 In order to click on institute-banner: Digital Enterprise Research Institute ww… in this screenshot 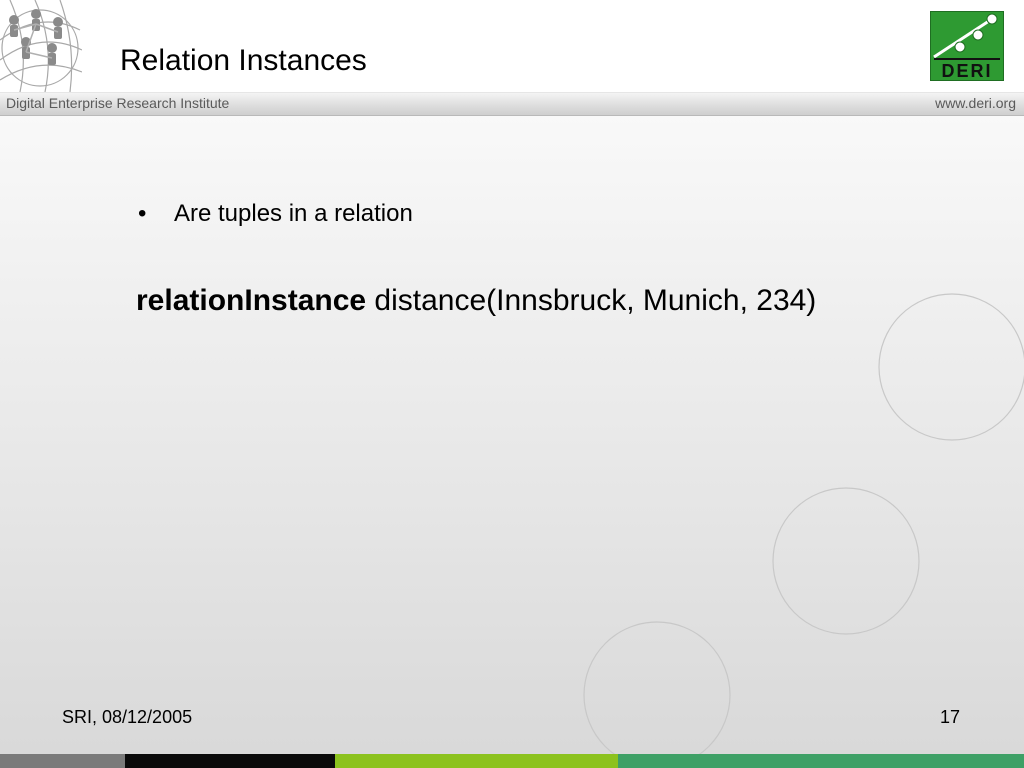, I will do `click(512, 104)`.